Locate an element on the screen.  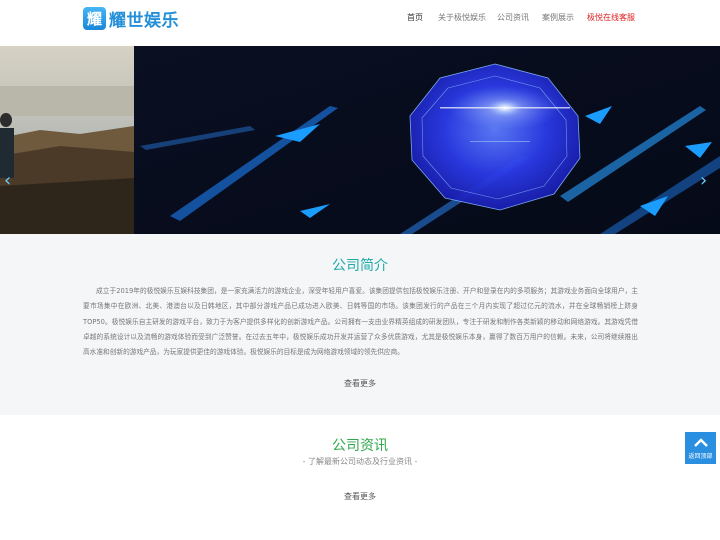
nav-news: 公司资讯 is located at coordinates (513, 17).